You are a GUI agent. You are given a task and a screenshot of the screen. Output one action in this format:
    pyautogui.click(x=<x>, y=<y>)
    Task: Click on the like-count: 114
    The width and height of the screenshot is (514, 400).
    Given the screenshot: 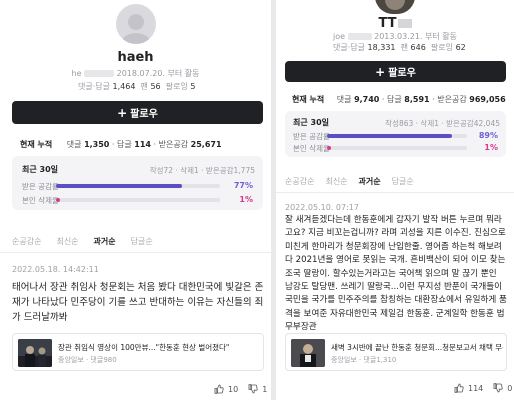 What is the action you would take?
    pyautogui.click(x=476, y=388)
    